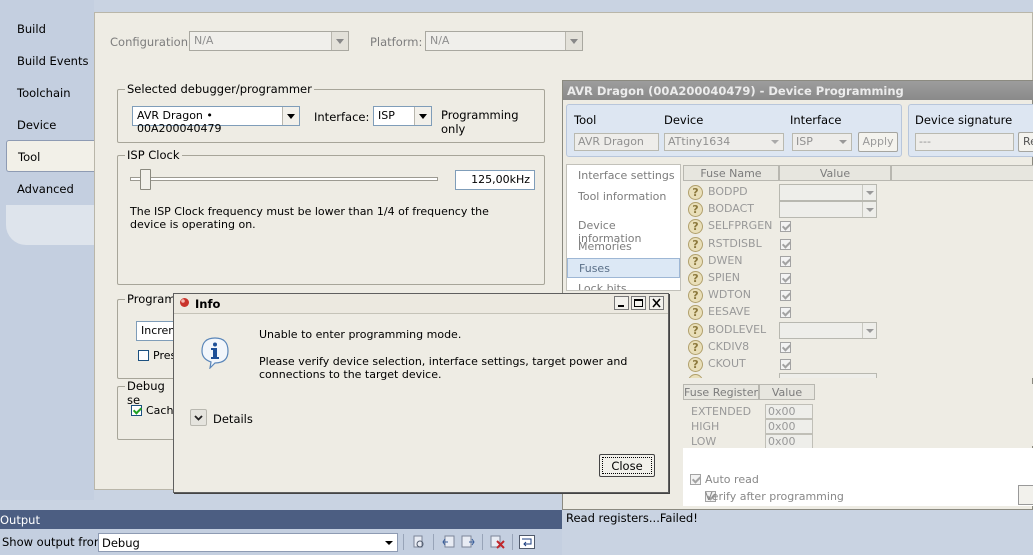 This screenshot has width=1033, height=555. I want to click on clear-all-icon, so click(497, 542).